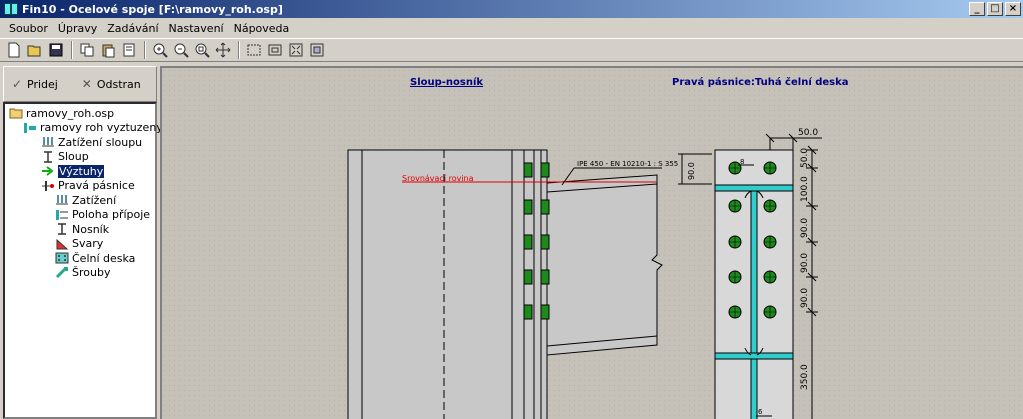 The height and width of the screenshot is (419, 1023). What do you see at coordinates (604, 265) in the screenshot?
I see `beam-elevation` at bounding box center [604, 265].